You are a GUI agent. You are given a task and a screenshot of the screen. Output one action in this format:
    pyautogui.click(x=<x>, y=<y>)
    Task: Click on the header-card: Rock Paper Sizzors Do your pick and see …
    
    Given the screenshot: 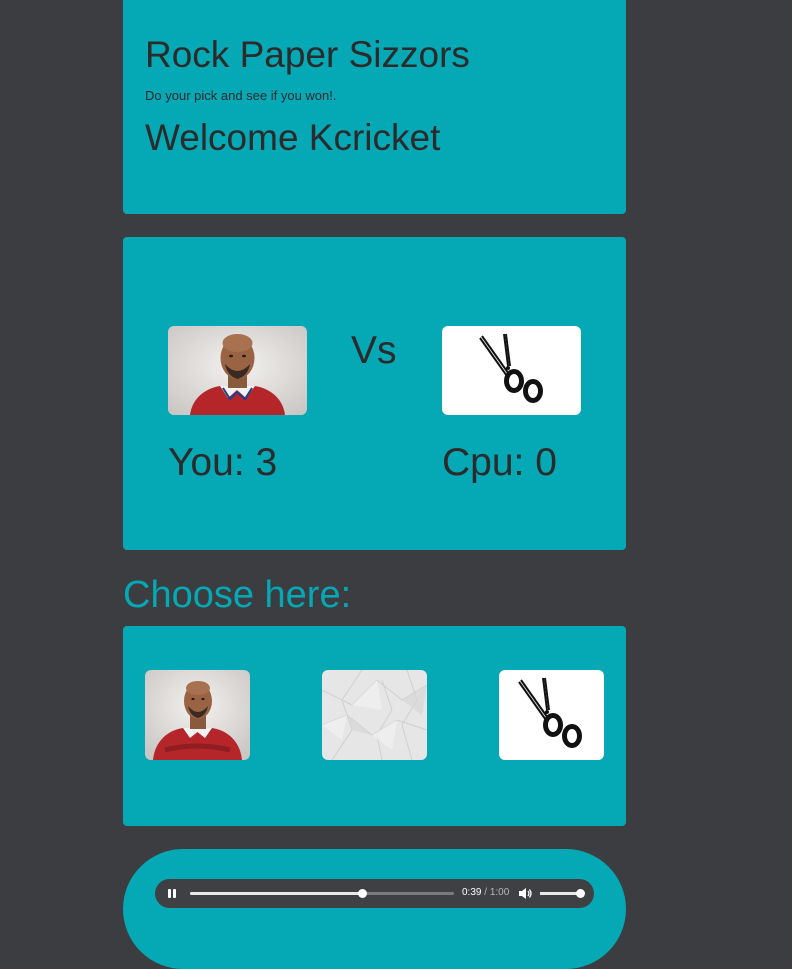 What is the action you would take?
    pyautogui.click(x=374, y=107)
    